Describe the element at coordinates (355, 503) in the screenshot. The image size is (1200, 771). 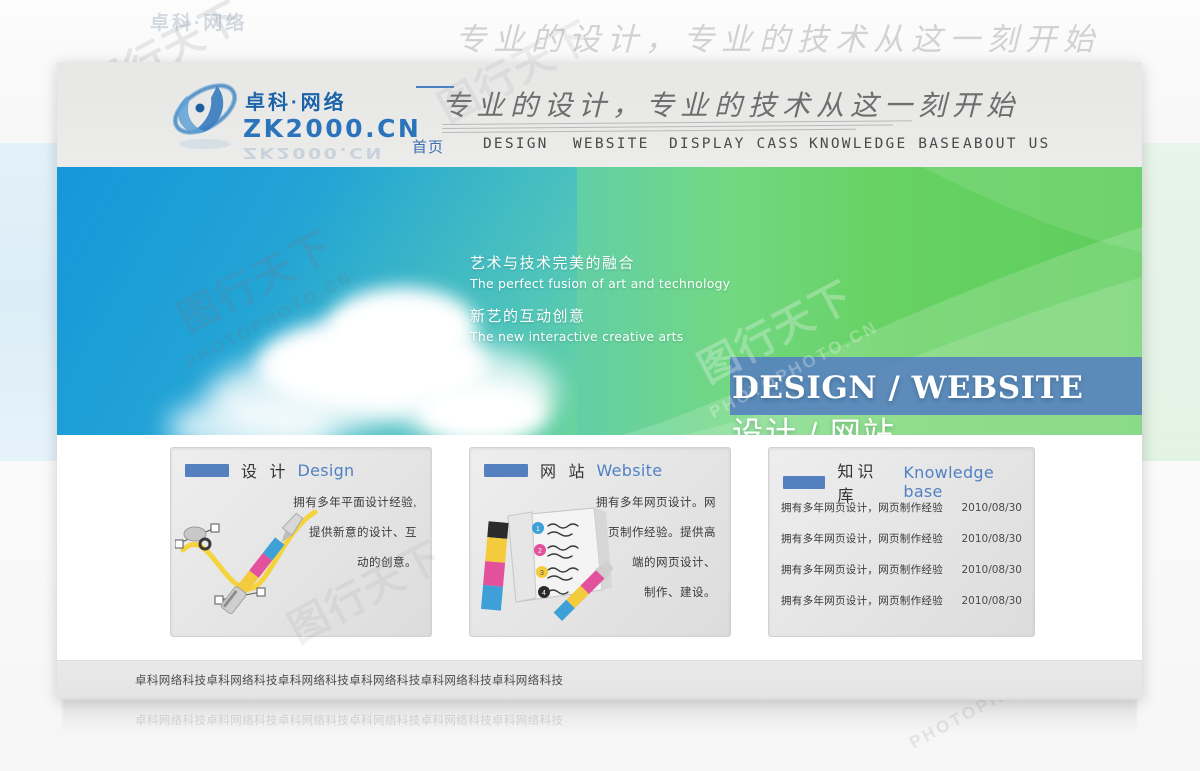
I see `card-design-line: 拥有多年平面设计经验,` at that location.